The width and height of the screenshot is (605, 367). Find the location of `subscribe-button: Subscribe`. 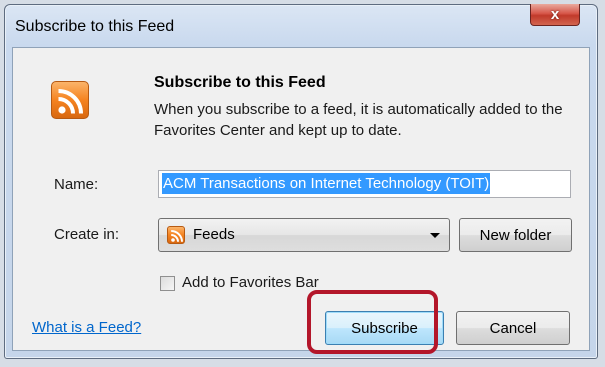

subscribe-button: Subscribe is located at coordinates (384, 328).